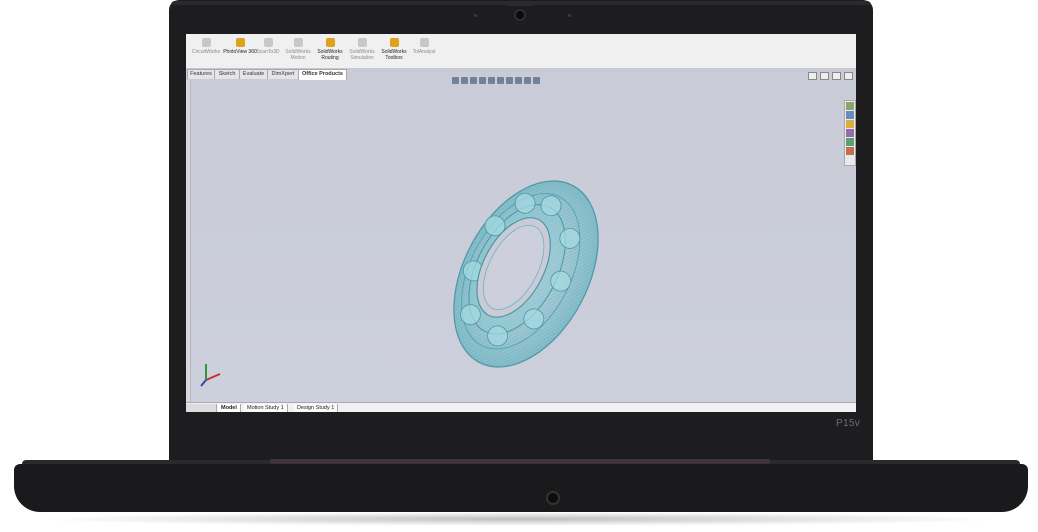 The image size is (1038, 532). Describe the element at coordinates (520, 4) in the screenshot. I see `camera-shutter` at that location.